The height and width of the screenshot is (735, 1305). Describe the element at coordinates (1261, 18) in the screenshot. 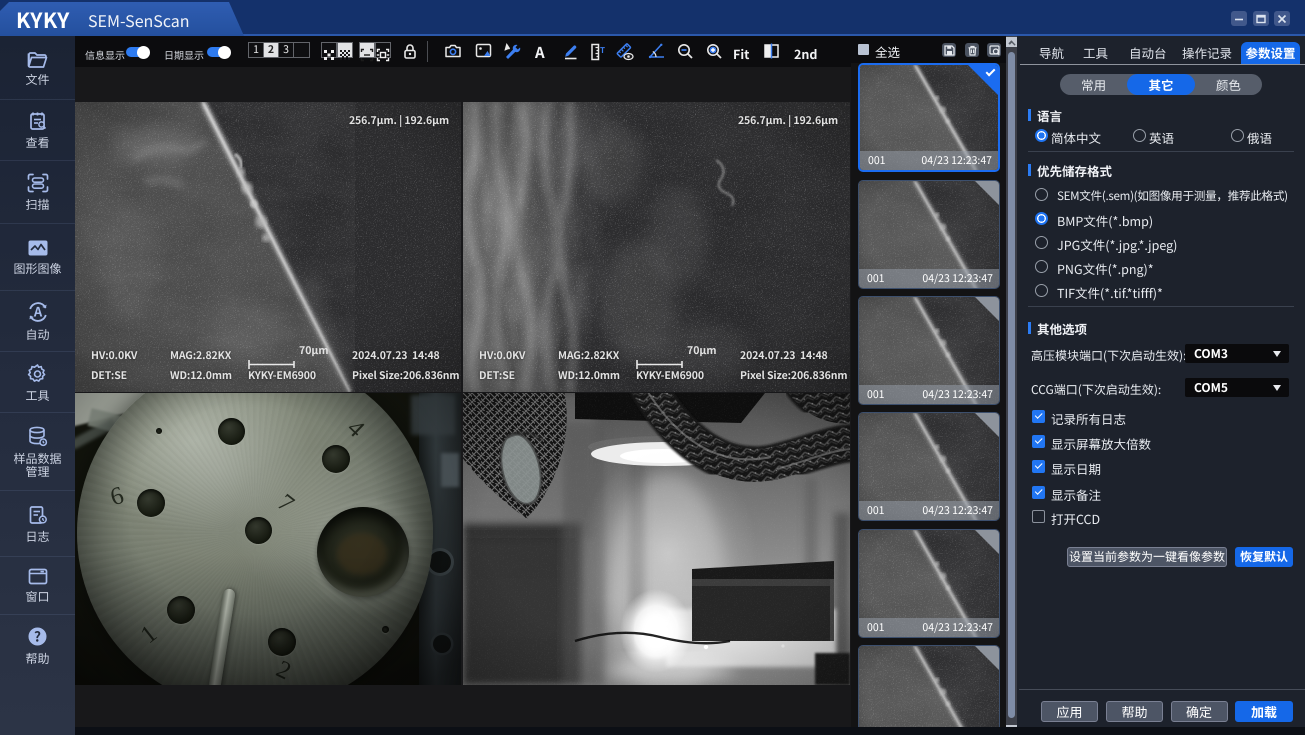

I see `maximize-button` at that location.